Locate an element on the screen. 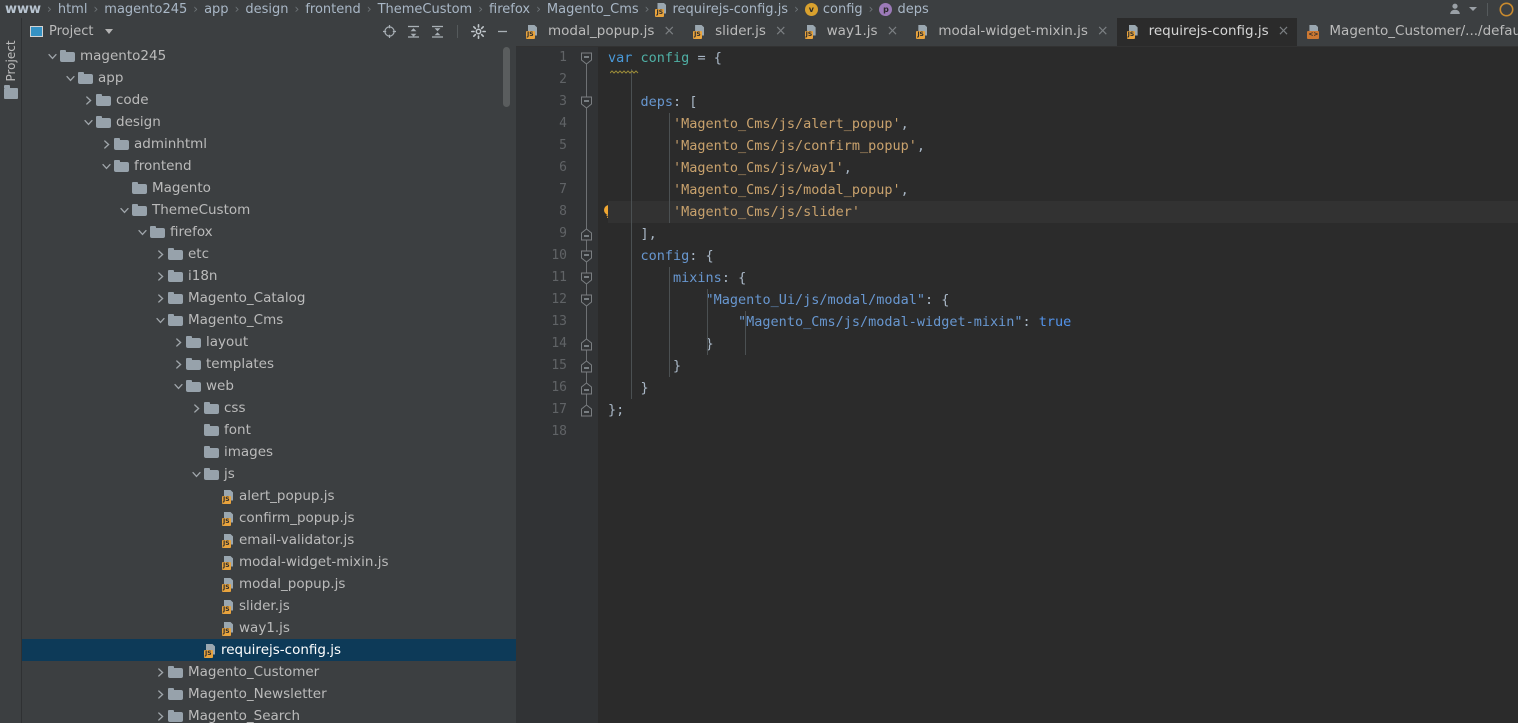  code-line: 'Magento_Cms/js/confirm_popup', is located at coordinates (1063, 146).